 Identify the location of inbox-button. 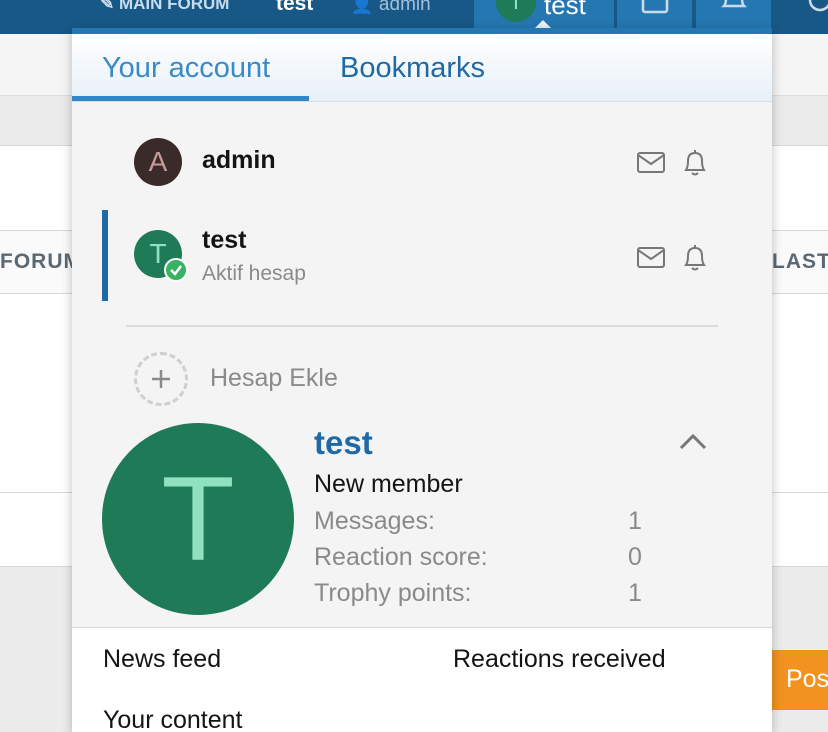
(654, 14).